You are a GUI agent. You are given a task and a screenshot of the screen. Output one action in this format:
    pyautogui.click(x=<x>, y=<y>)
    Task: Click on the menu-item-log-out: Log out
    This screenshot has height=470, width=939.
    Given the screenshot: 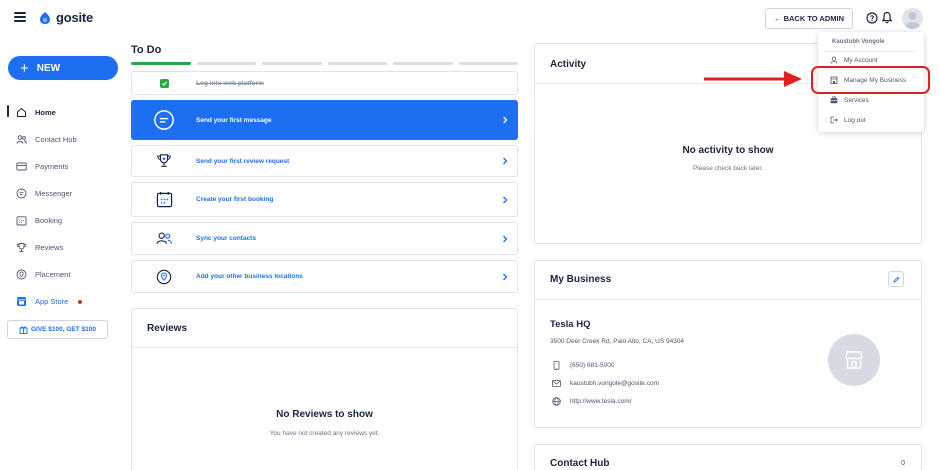 What is the action you would take?
    pyautogui.click(x=848, y=120)
    